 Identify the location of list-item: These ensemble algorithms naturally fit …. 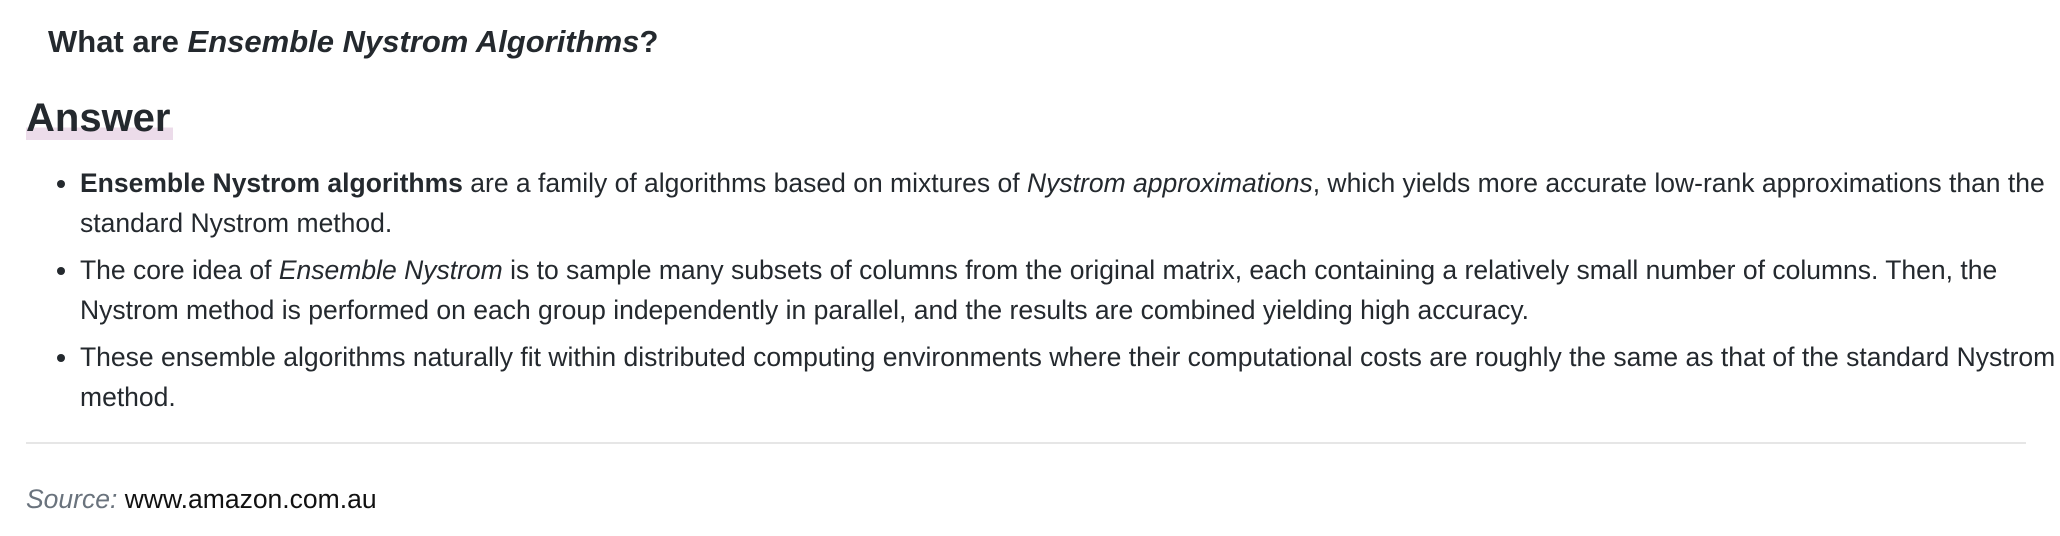
(1070, 377).